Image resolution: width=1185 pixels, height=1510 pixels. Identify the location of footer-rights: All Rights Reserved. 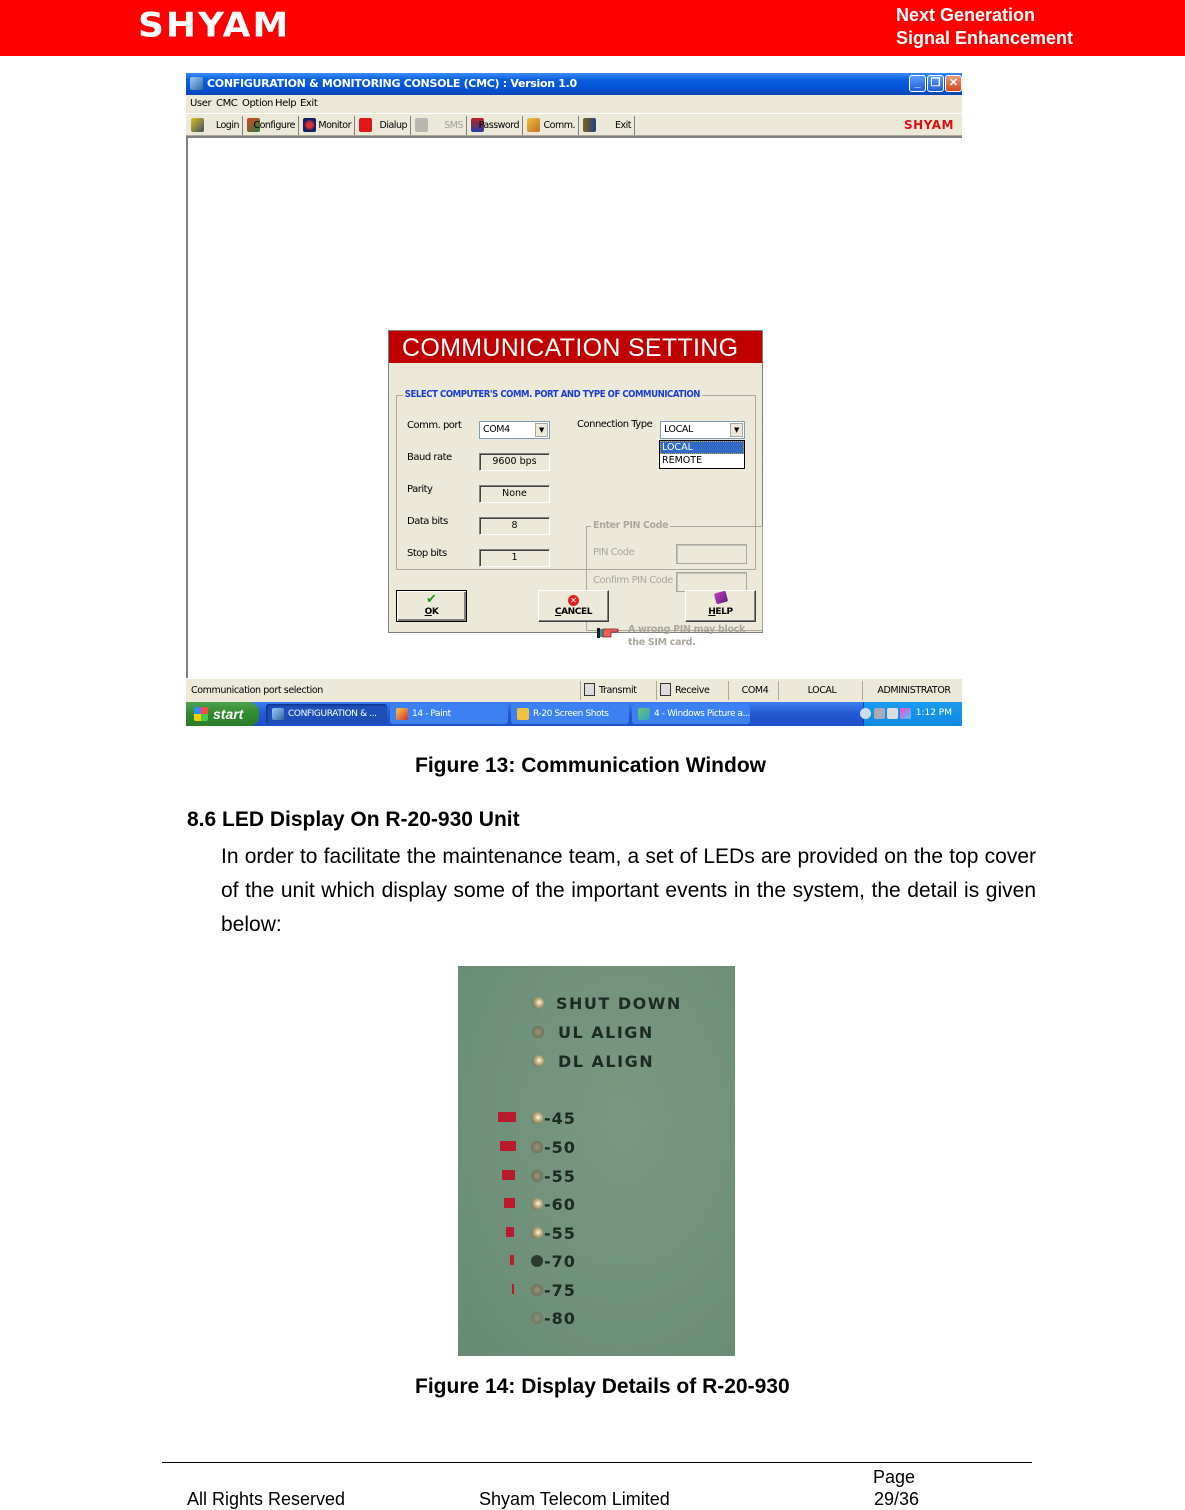
(266, 1499).